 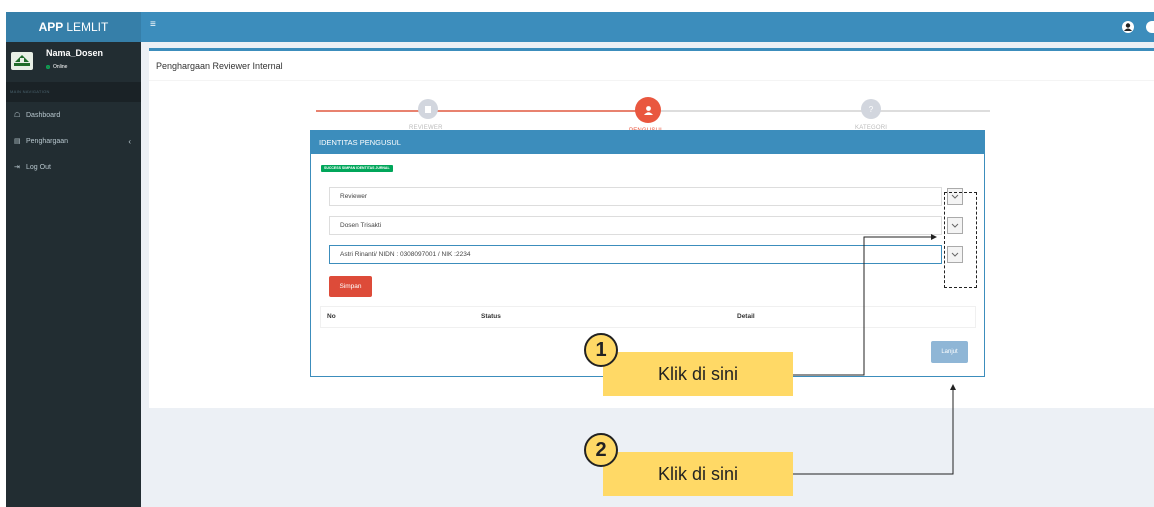 What do you see at coordinates (601, 450) in the screenshot?
I see `callout-2-number: 2` at bounding box center [601, 450].